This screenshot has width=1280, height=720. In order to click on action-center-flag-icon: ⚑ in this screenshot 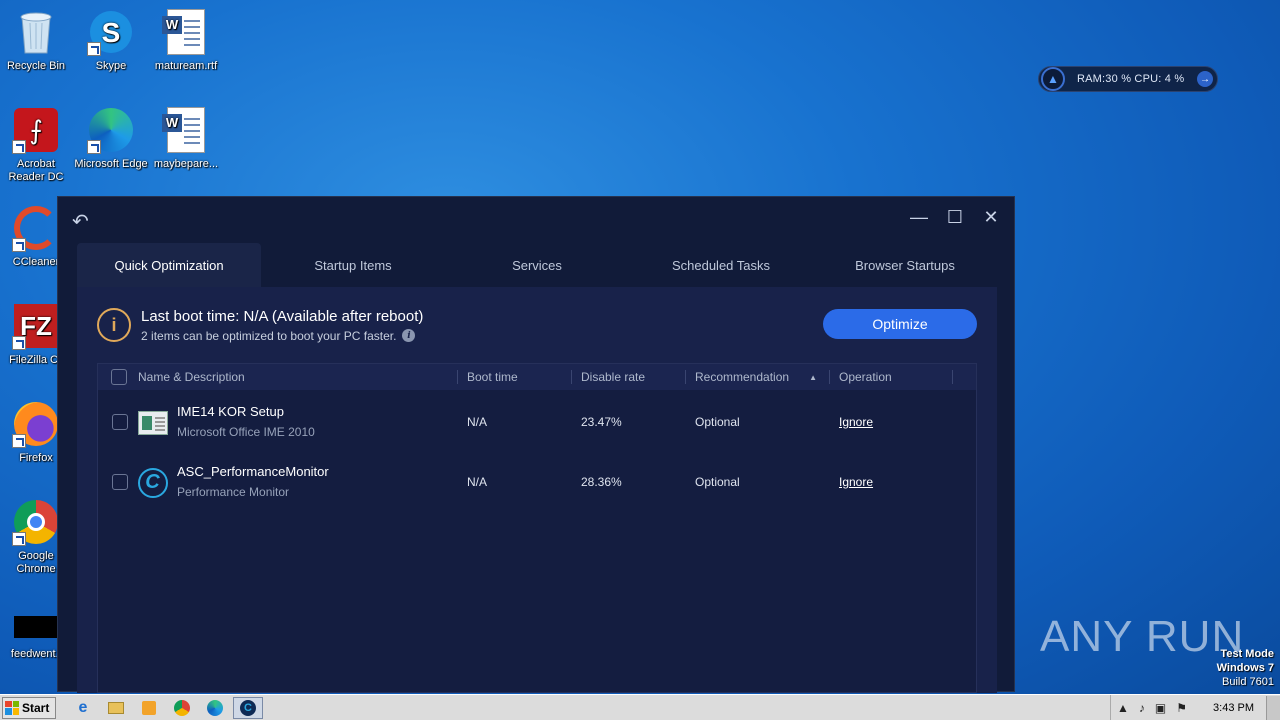, I will do `click(1181, 708)`.